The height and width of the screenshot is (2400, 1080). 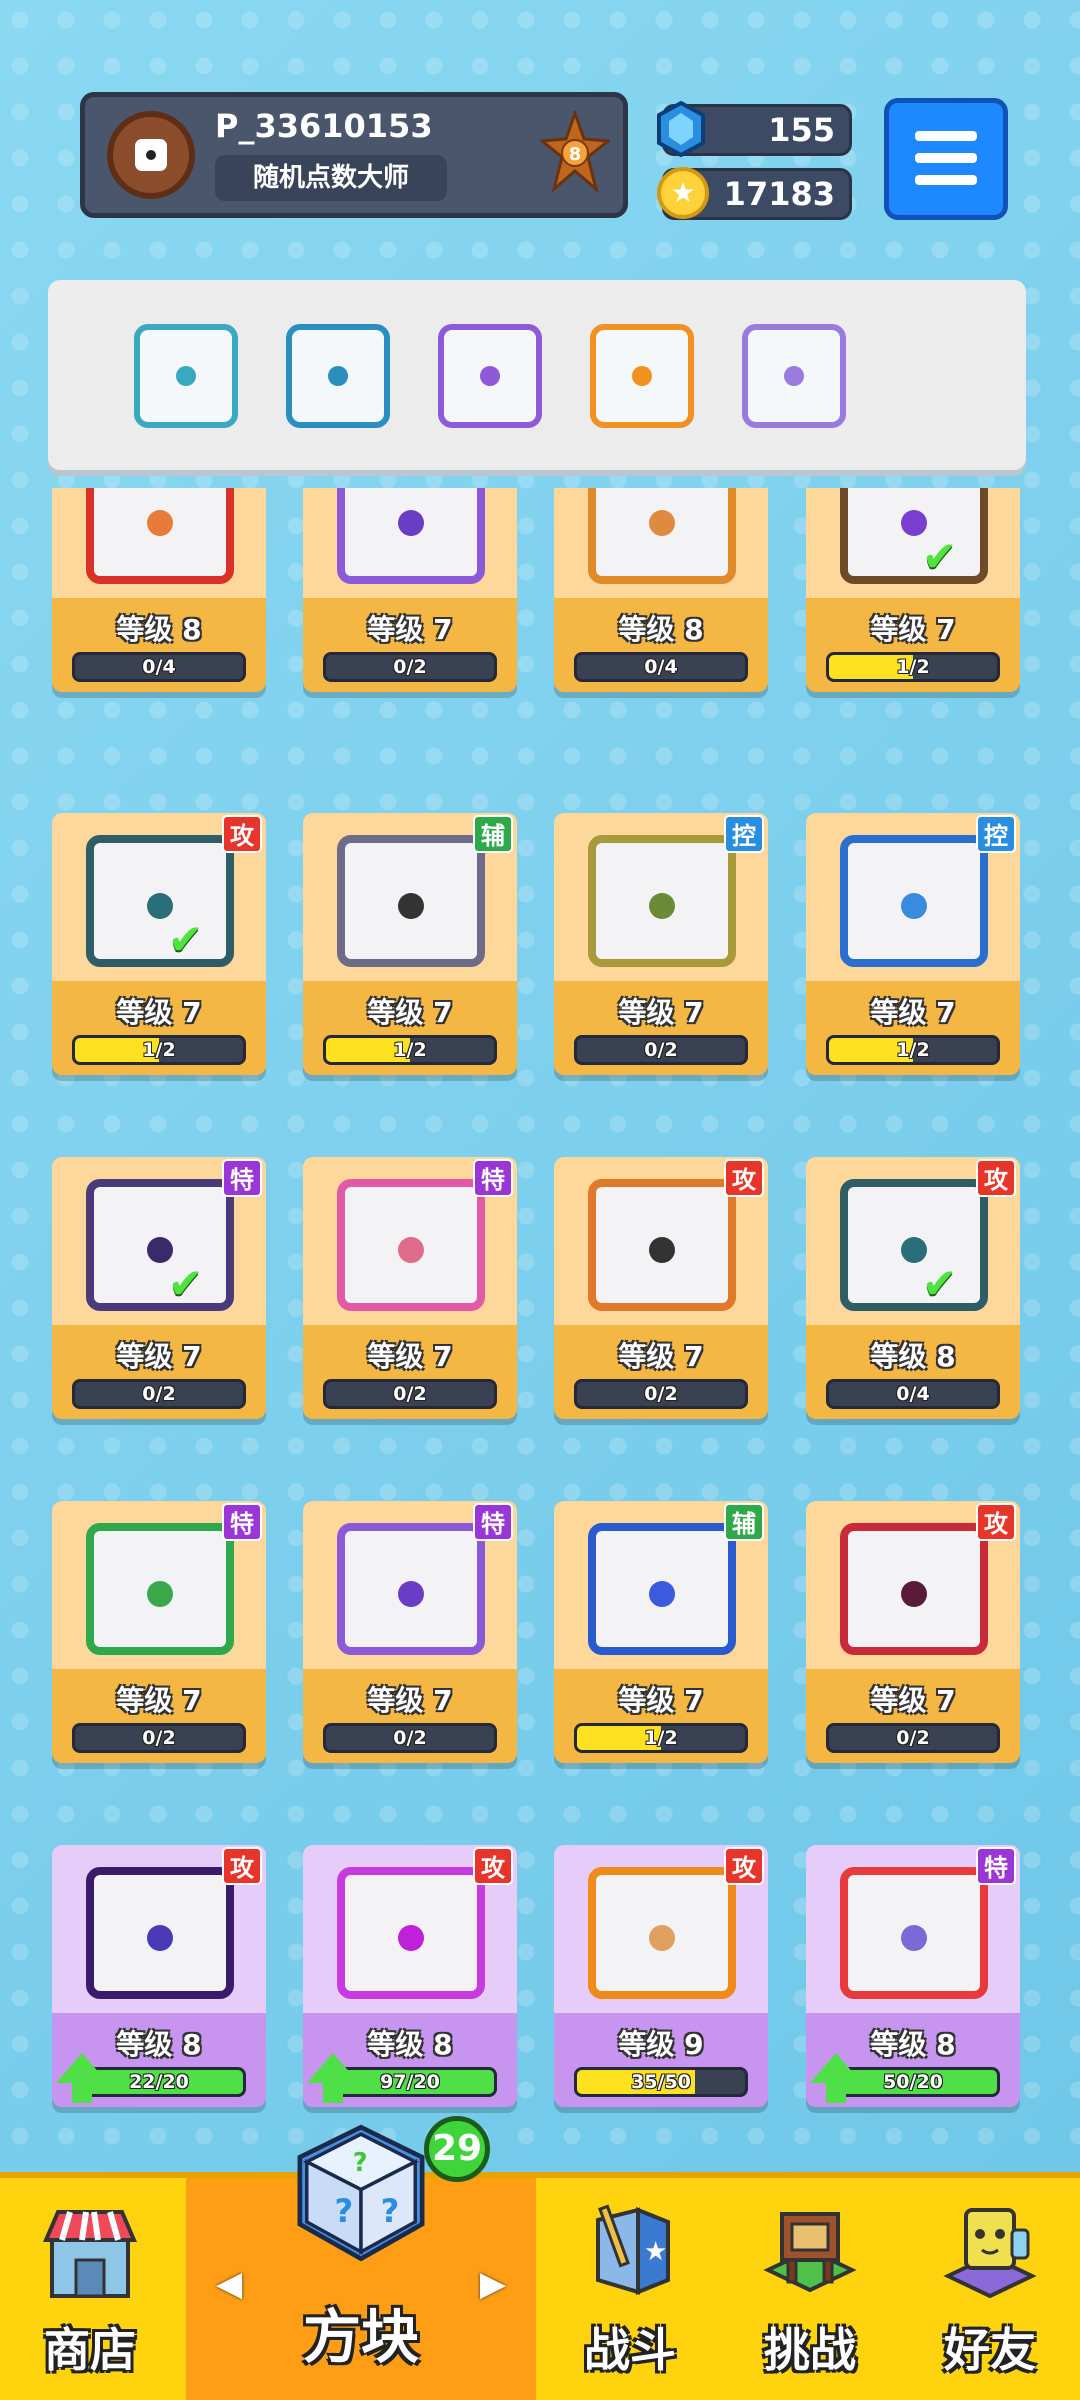 What do you see at coordinates (360, 2337) in the screenshot?
I see `nav-dice-label: 方块` at bounding box center [360, 2337].